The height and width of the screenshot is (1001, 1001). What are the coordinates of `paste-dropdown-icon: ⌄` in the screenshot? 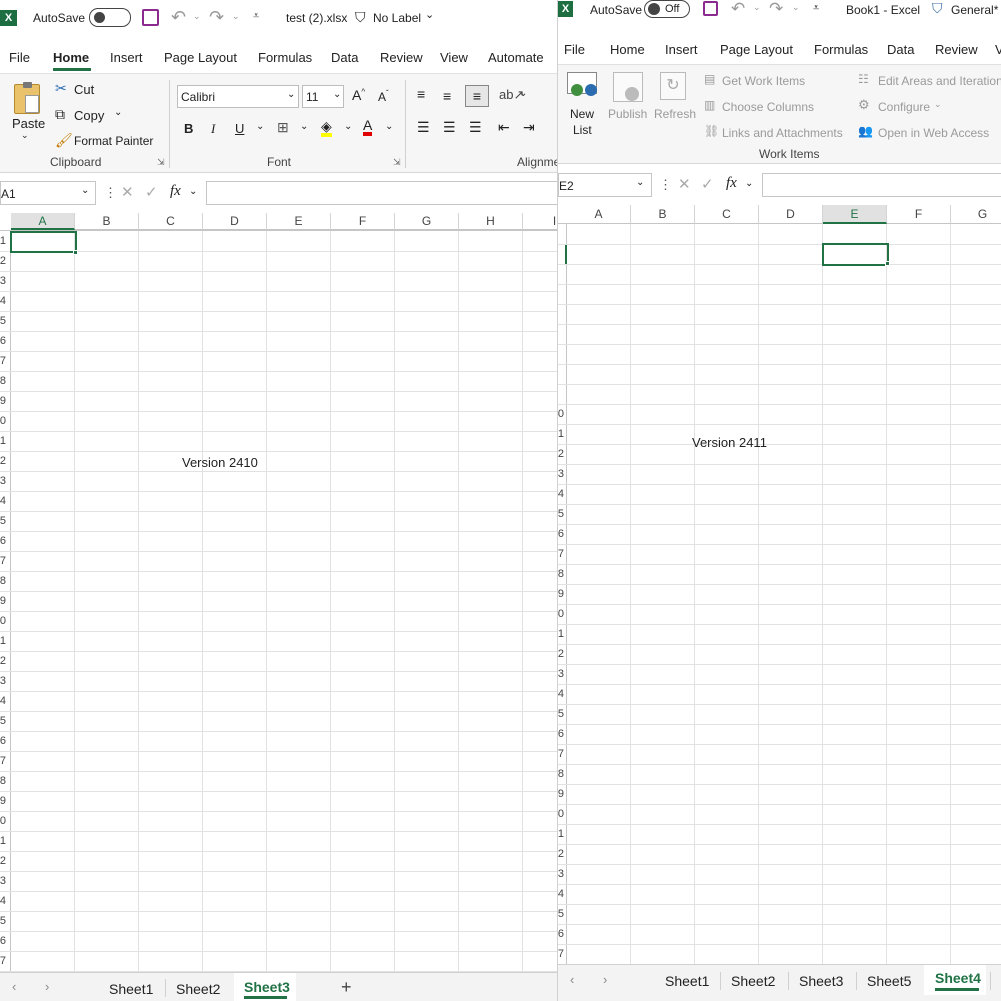 It's located at (25, 135).